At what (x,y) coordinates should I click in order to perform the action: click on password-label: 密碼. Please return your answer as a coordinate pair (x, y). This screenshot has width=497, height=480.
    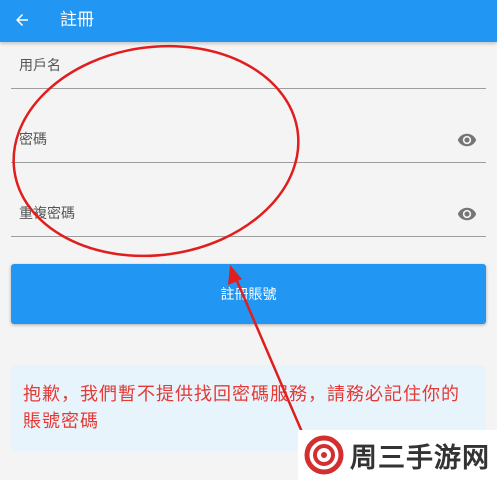
    Looking at the image, I should click on (33, 140).